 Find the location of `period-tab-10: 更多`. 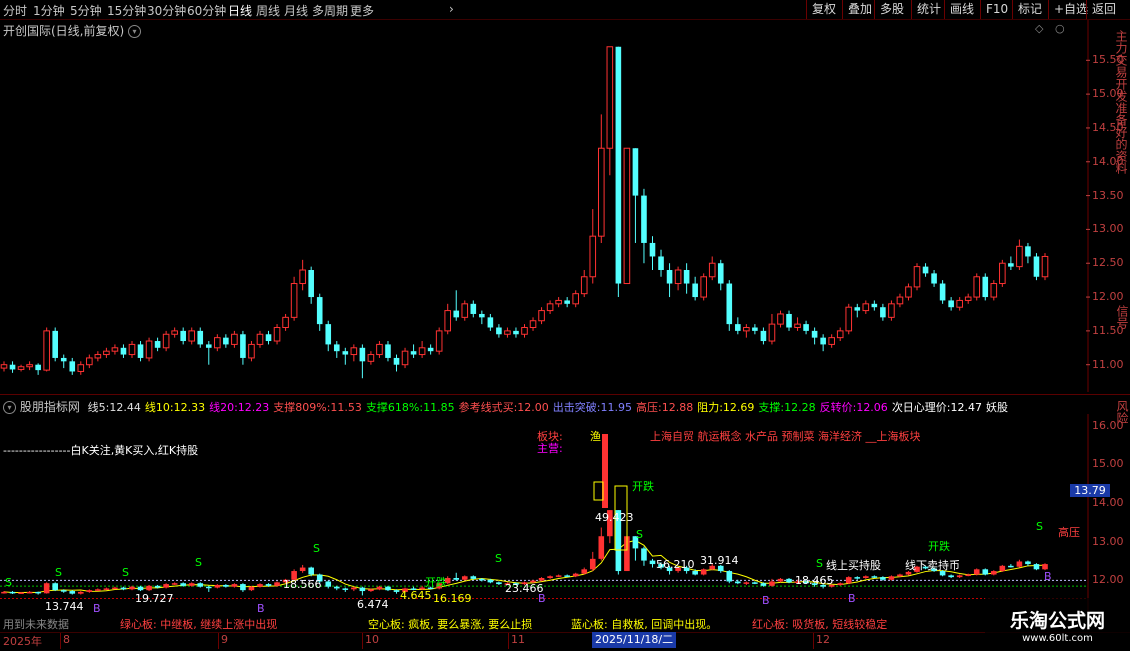

period-tab-10: 更多 is located at coordinates (362, 10).